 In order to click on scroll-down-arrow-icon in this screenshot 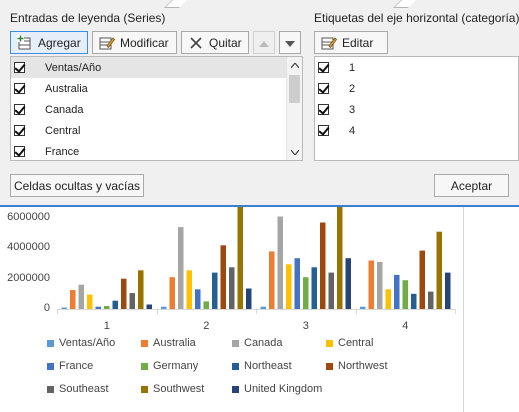, I will do `click(294, 152)`.